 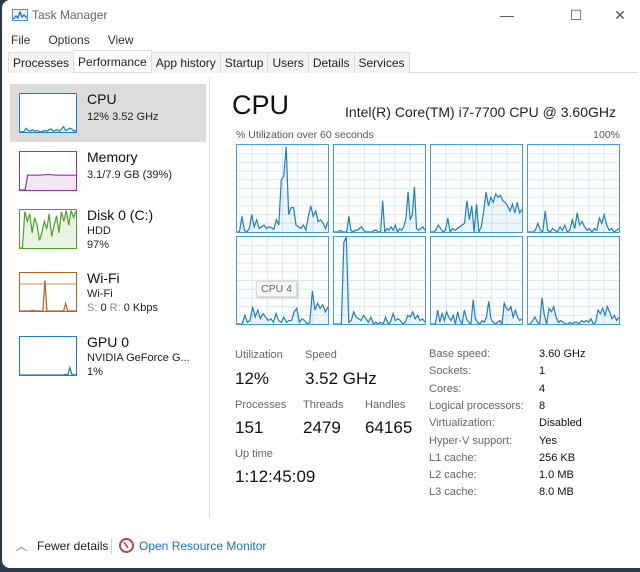 What do you see at coordinates (381, 62) in the screenshot?
I see `tab-services: Services` at bounding box center [381, 62].